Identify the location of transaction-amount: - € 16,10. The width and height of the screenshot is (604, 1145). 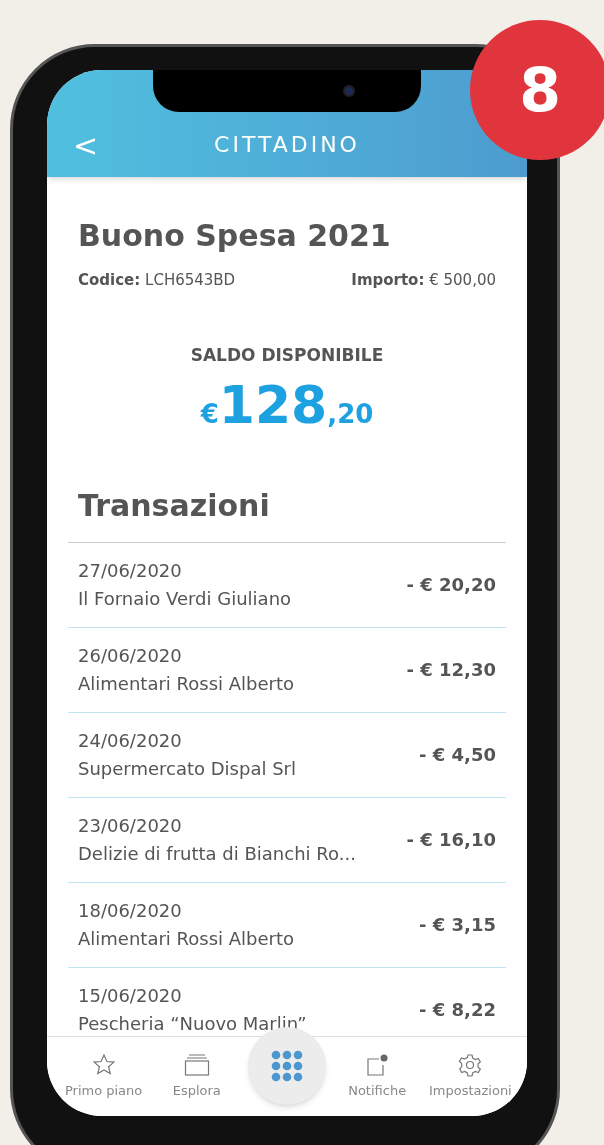
(451, 840).